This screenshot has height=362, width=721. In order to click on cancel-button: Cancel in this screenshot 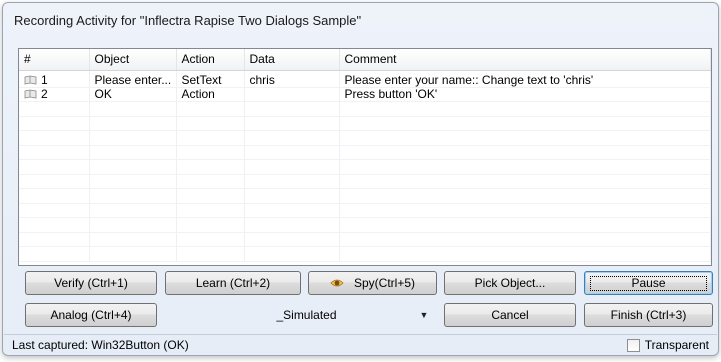, I will do `click(510, 315)`.